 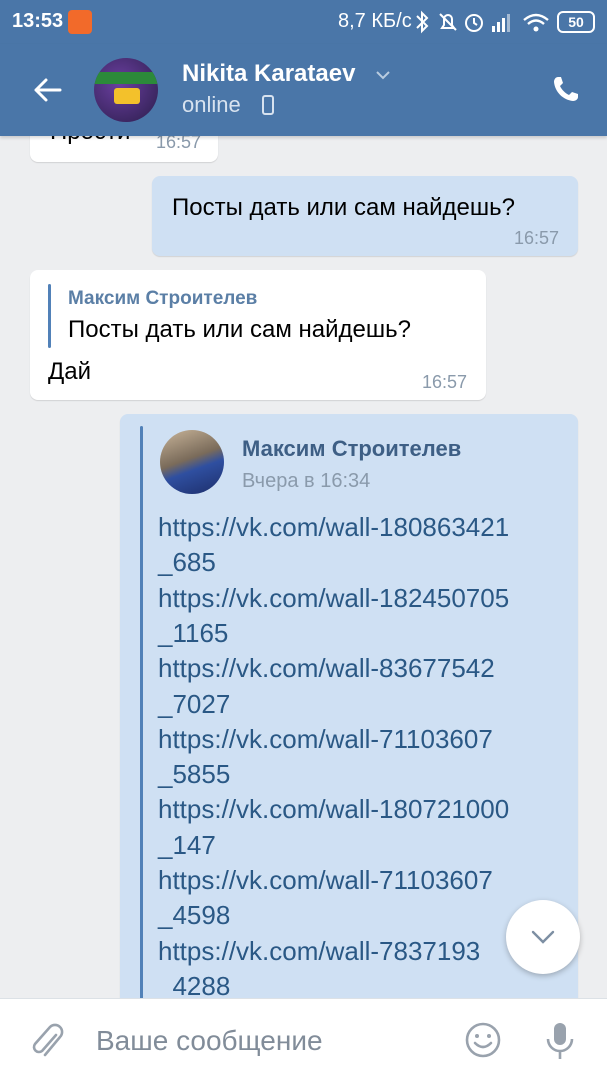 What do you see at coordinates (48, 90) in the screenshot?
I see `back-arrow-icon` at bounding box center [48, 90].